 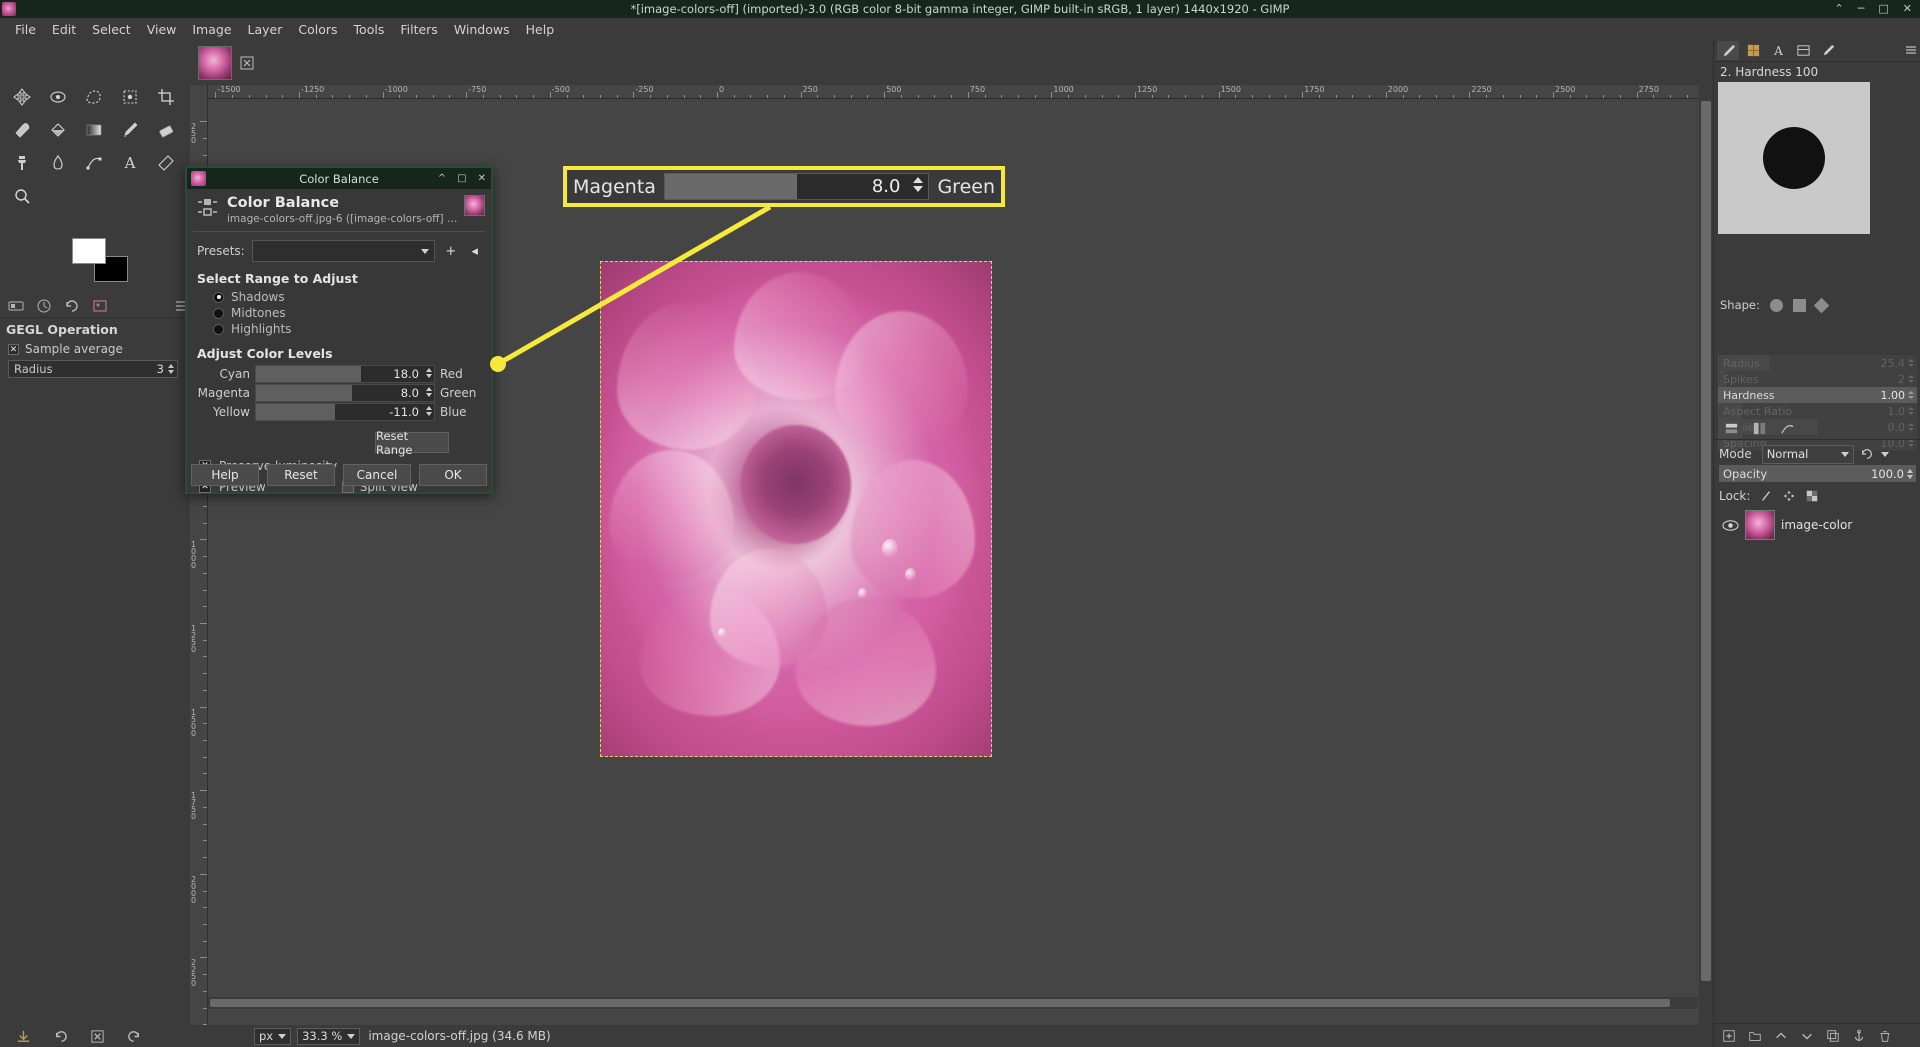 I want to click on clone-tool, so click(x=22, y=162).